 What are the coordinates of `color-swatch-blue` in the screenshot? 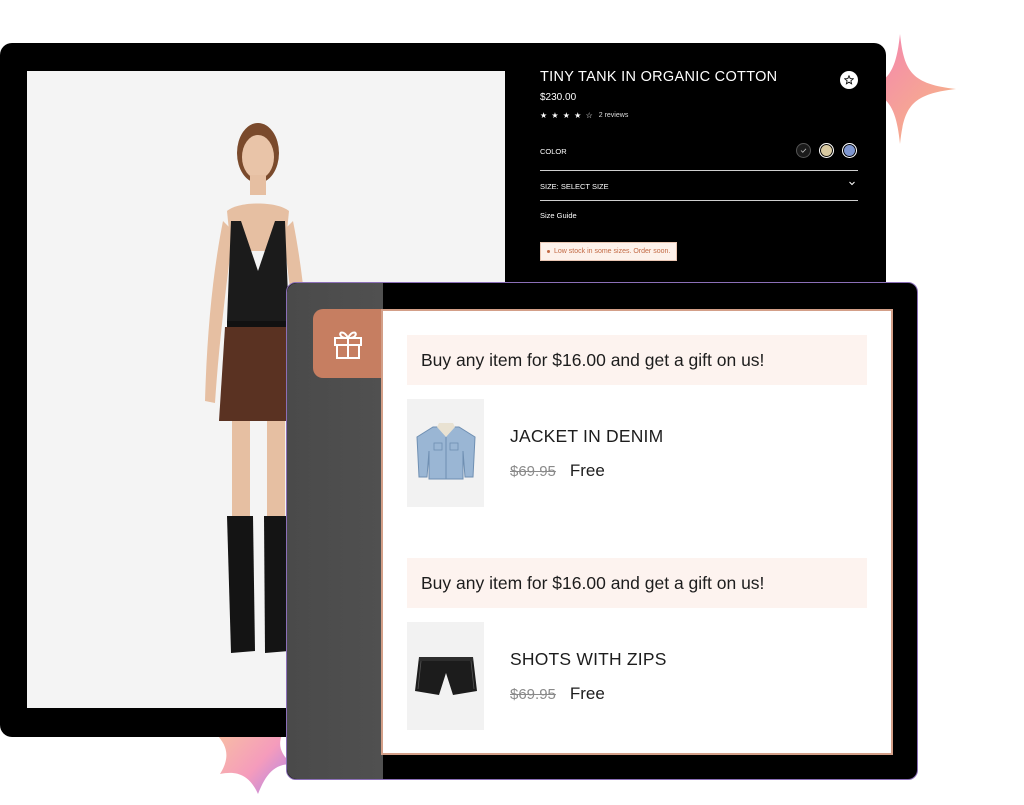 It's located at (849, 150).